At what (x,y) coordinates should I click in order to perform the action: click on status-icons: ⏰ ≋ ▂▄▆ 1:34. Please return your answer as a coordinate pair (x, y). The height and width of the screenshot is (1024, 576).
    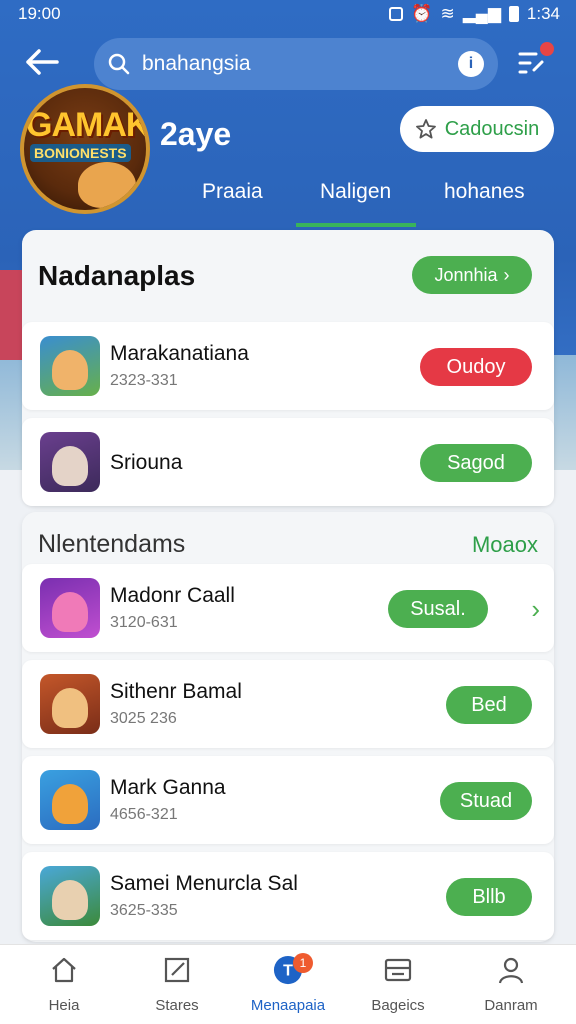
    Looking at the image, I should click on (474, 14).